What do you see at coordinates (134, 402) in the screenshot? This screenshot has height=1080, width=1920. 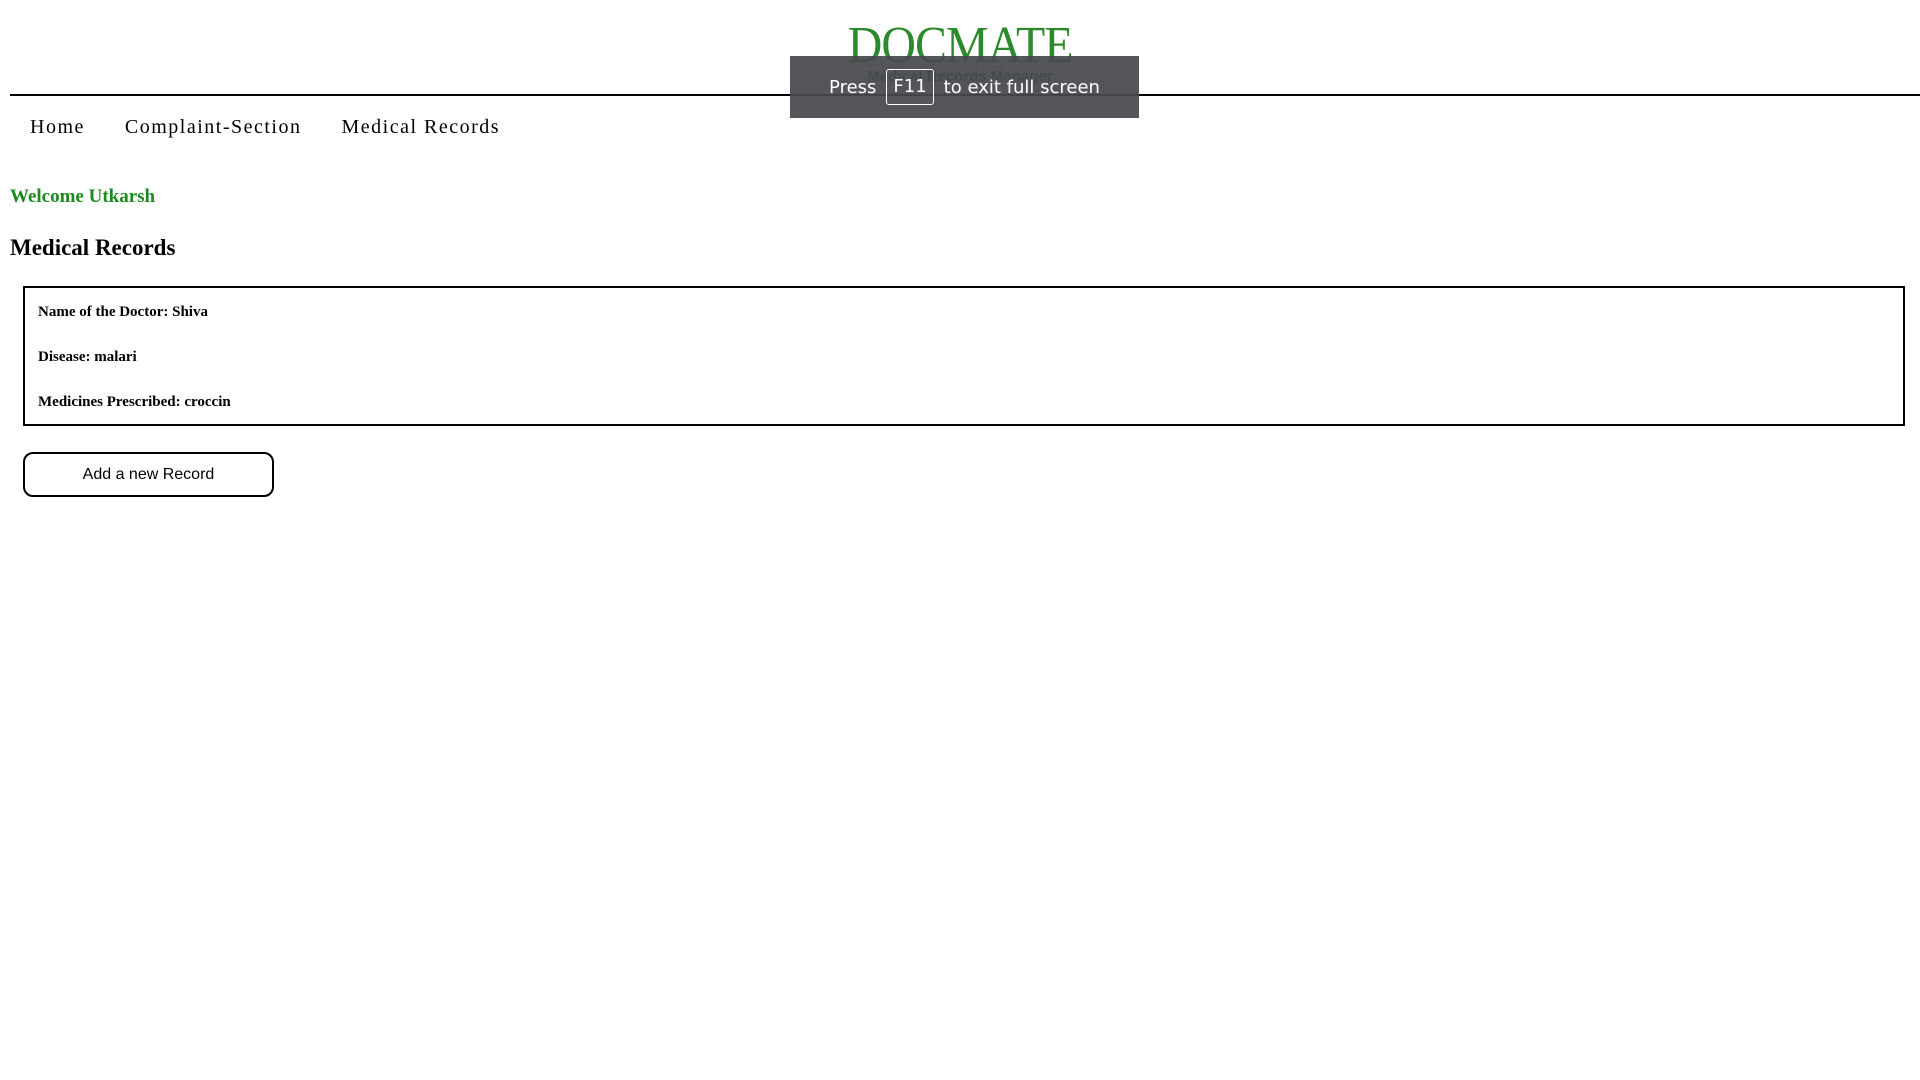 I see `record-medicines: Medicines Prescribed: croccin` at bounding box center [134, 402].